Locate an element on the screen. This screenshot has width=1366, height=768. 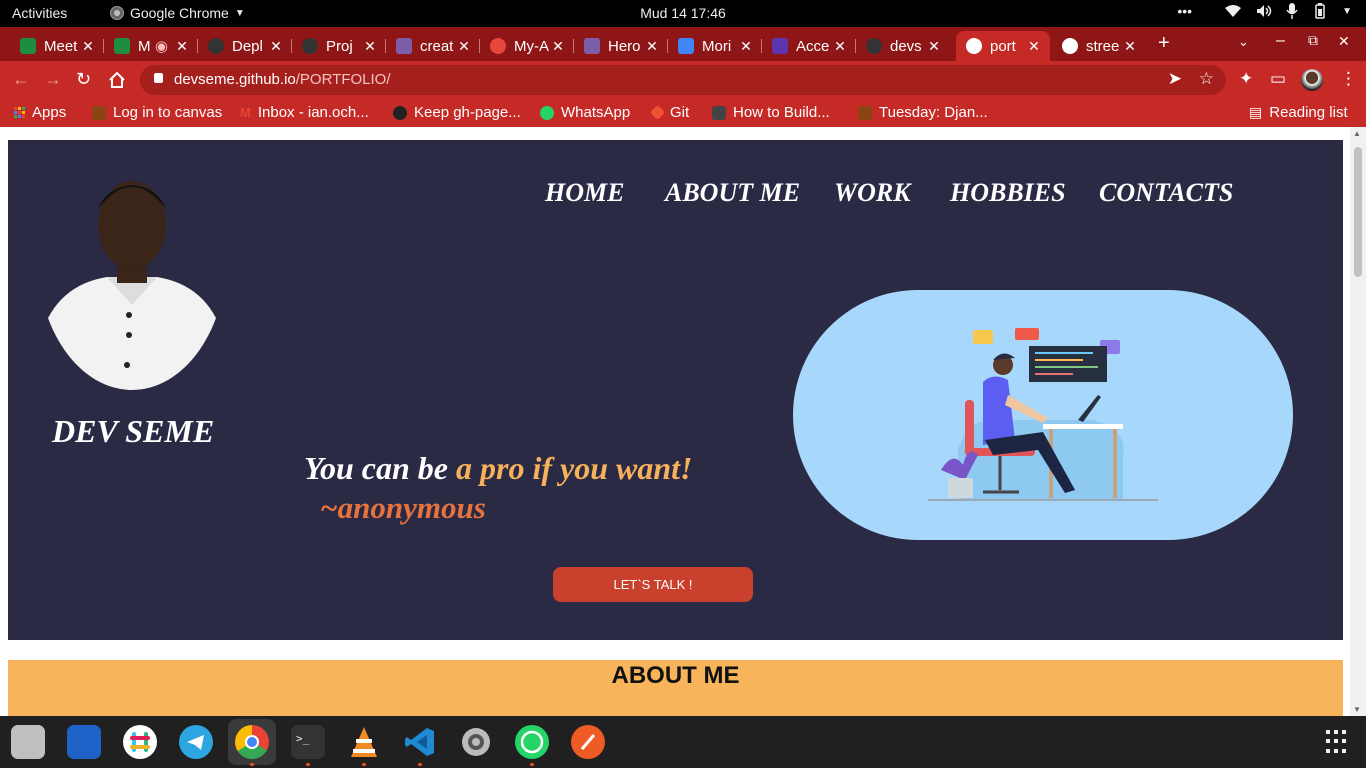
chrome-icon is located at coordinates (252, 745).